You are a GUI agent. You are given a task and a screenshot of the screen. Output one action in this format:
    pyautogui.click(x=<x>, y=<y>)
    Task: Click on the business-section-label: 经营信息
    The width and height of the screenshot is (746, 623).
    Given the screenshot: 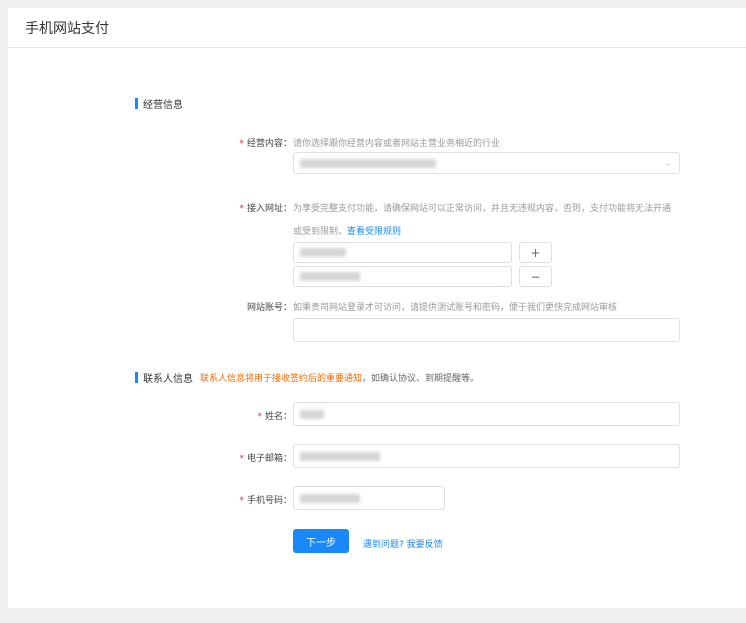 What is the action you would take?
    pyautogui.click(x=163, y=105)
    